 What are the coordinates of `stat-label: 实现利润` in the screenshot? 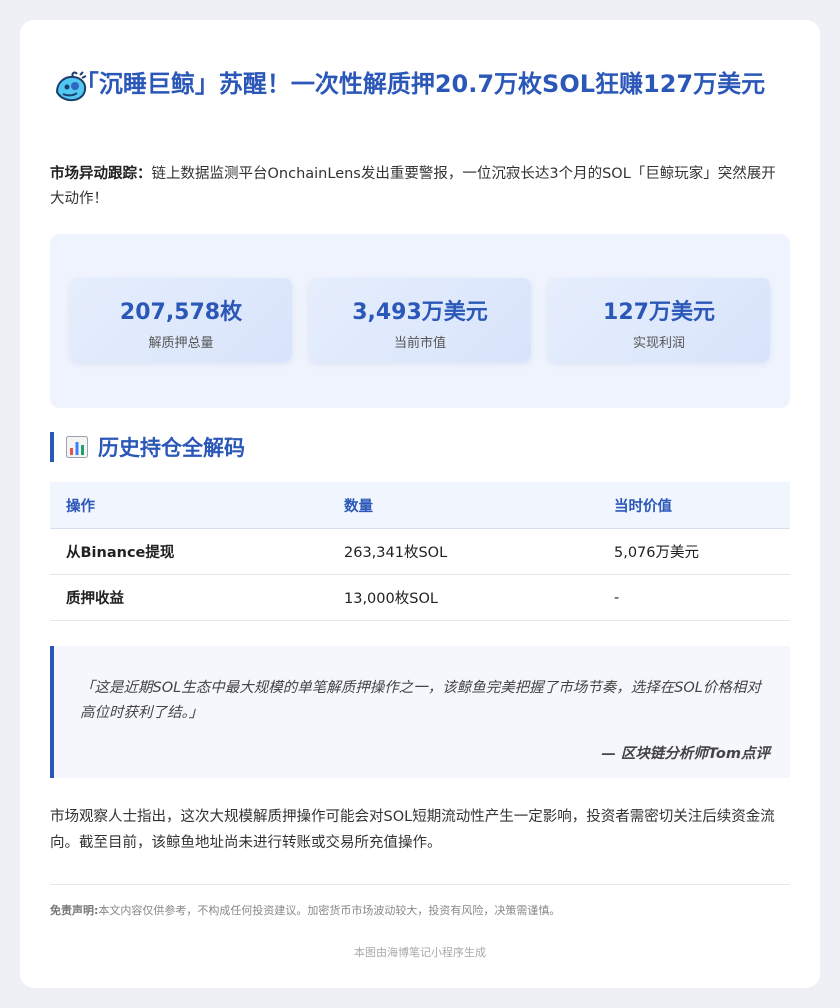 It's located at (658, 343).